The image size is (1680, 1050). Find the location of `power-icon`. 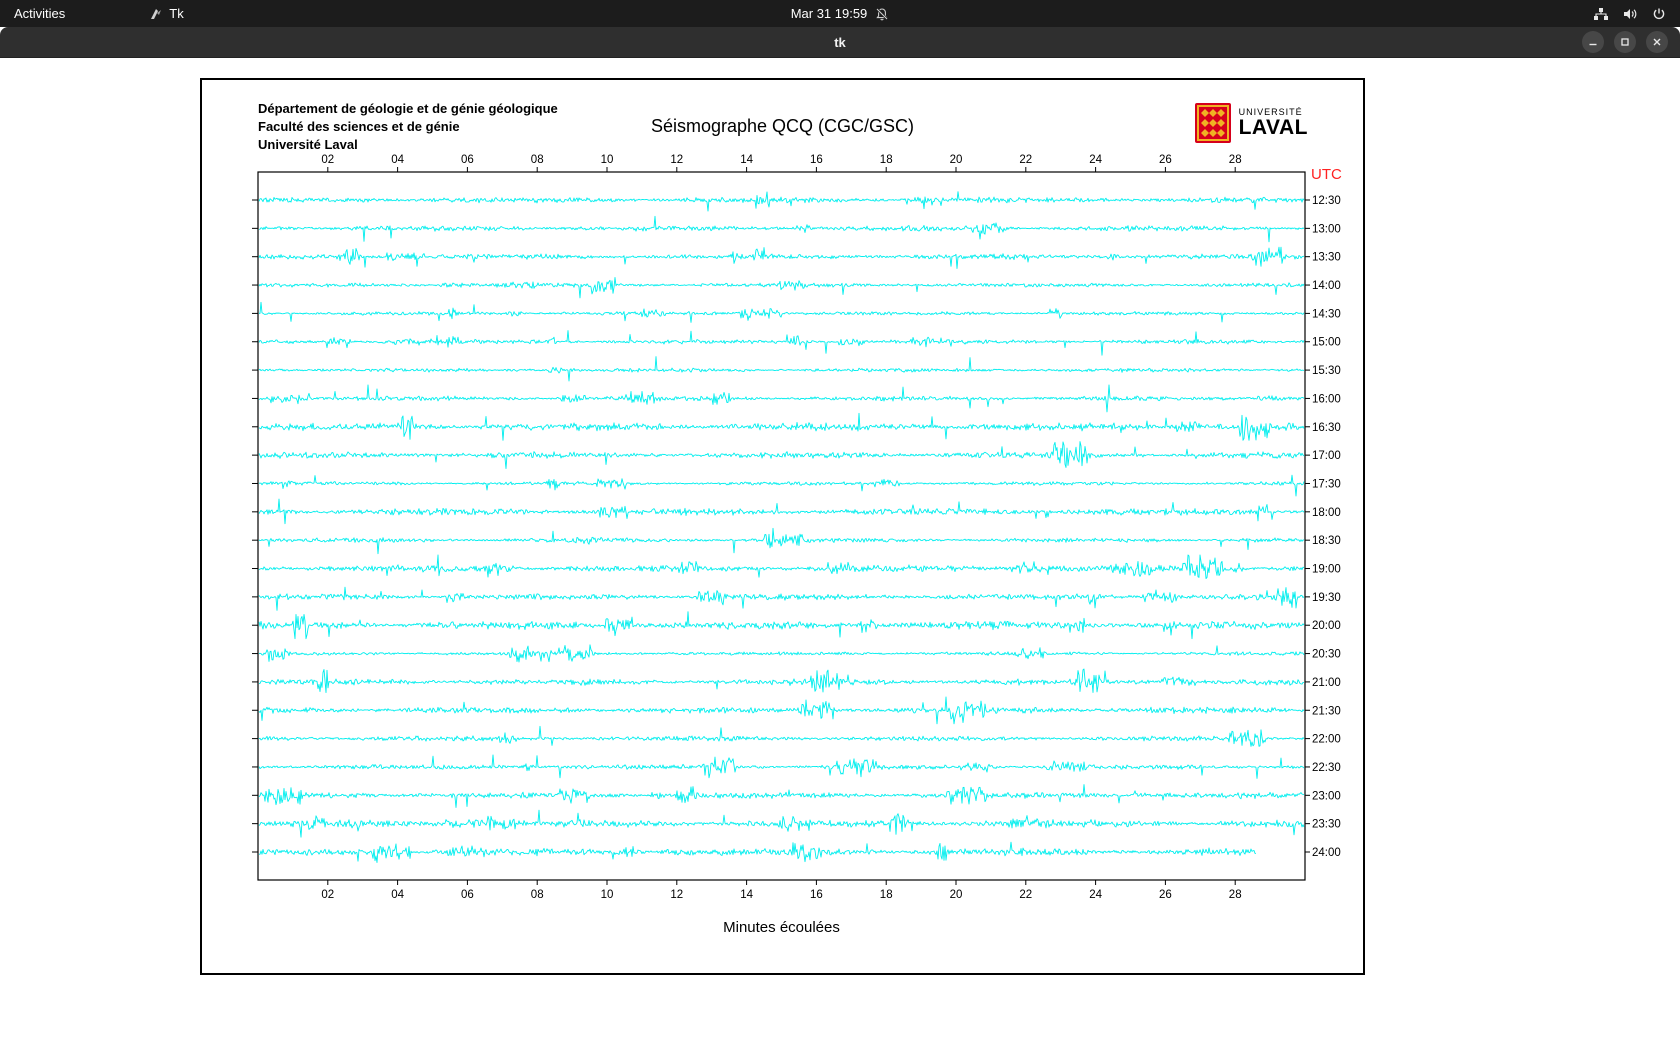

power-icon is located at coordinates (1659, 14).